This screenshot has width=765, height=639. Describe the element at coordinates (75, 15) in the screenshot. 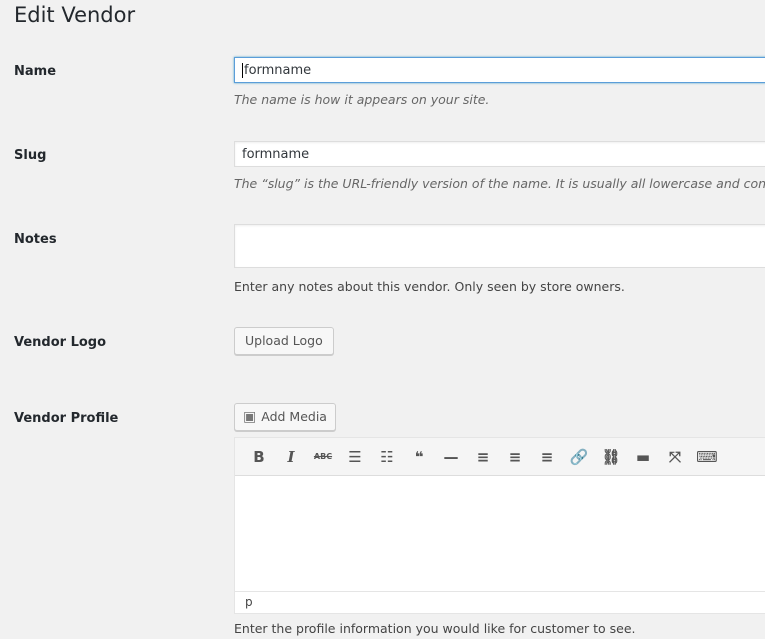

I see `page-title: Edit Vendor` at that location.